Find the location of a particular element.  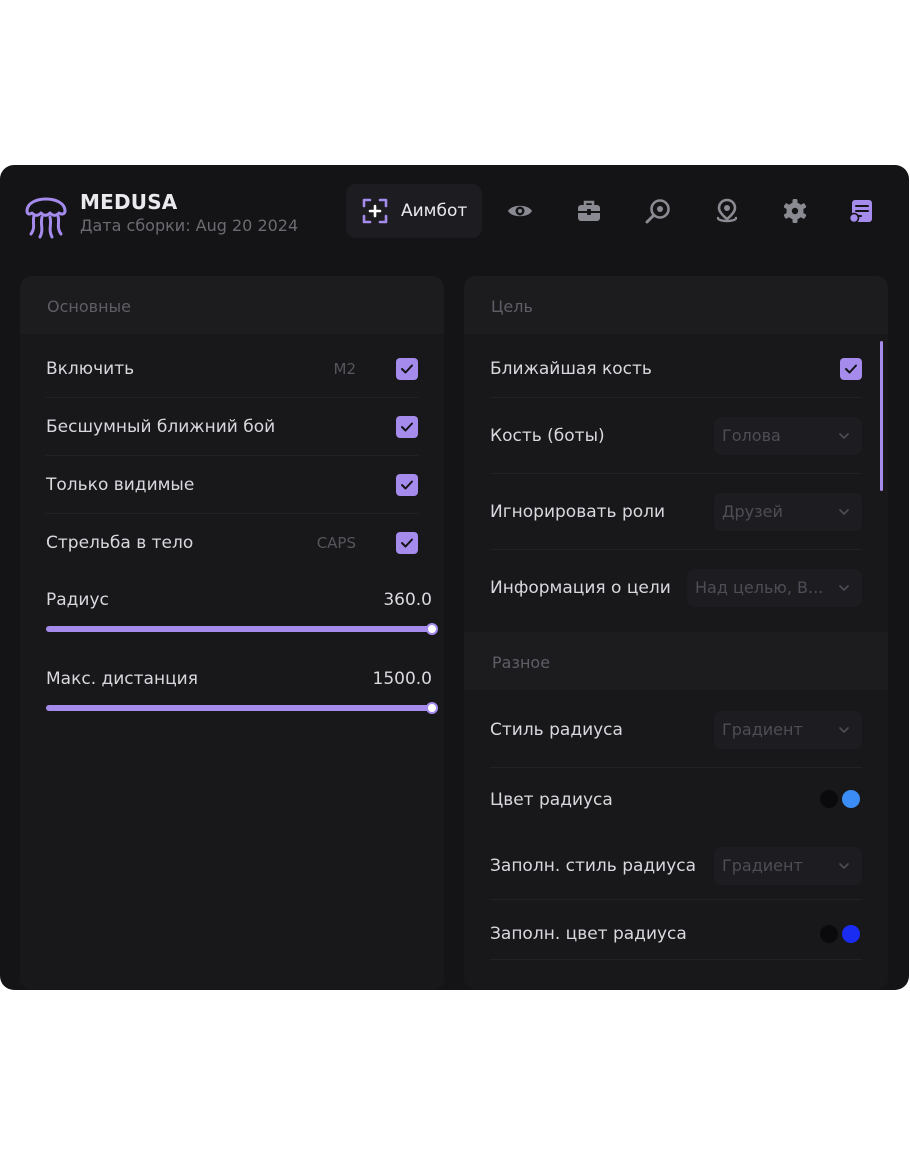

panel-target-title: Цель is located at coordinates (676, 305).